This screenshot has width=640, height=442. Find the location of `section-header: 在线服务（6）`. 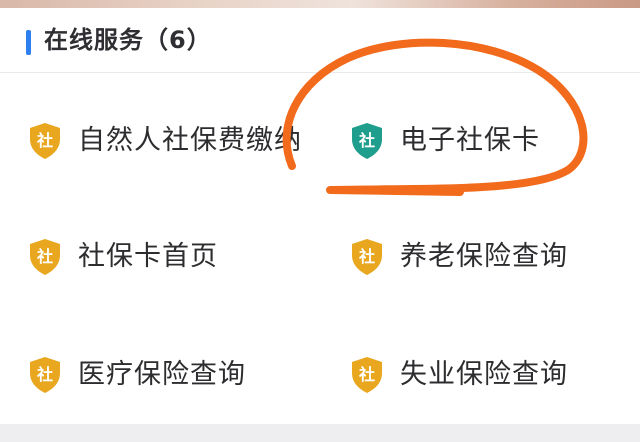

section-header: 在线服务（6） is located at coordinates (320, 40).